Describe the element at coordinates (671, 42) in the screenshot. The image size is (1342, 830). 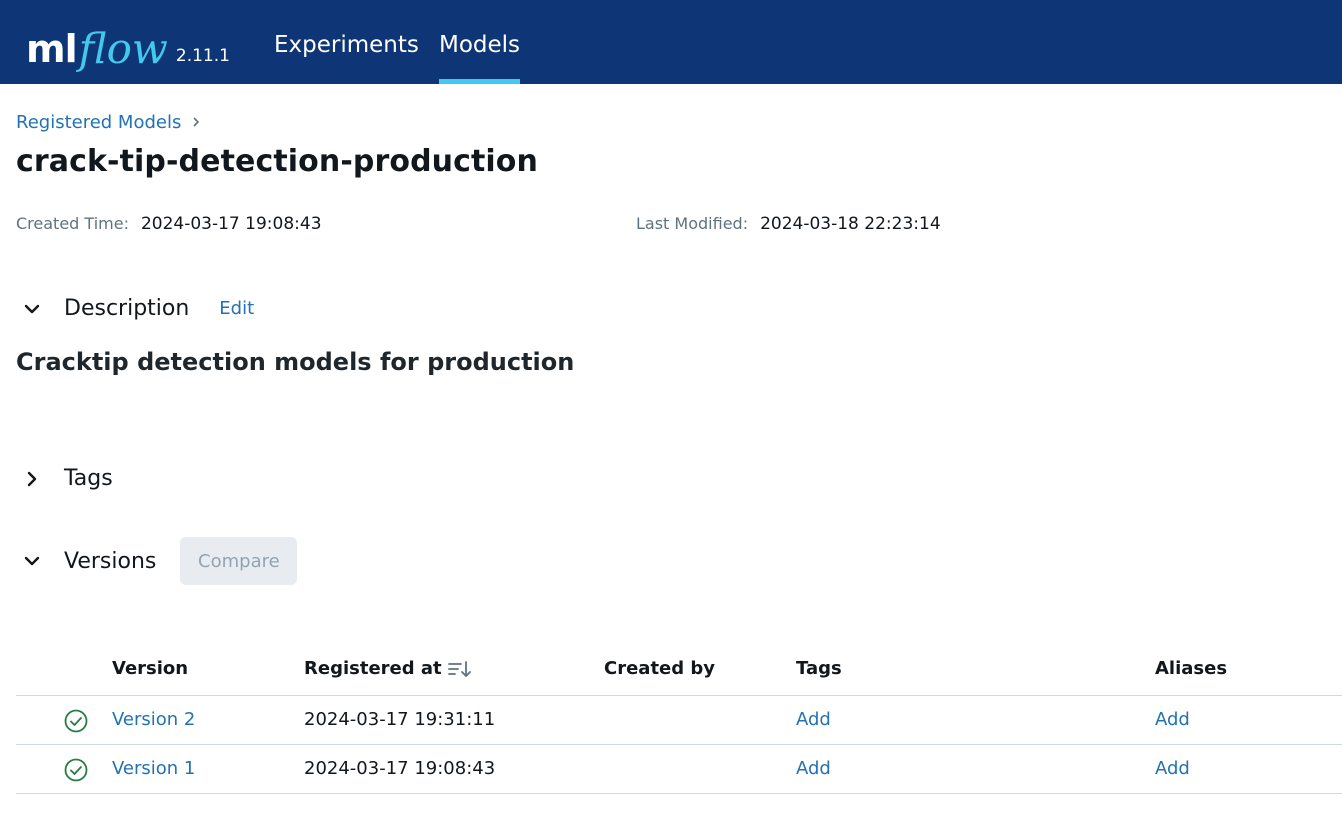
I see `top-navigation-bar: ml flow 2.11.1 Experiments Models` at that location.